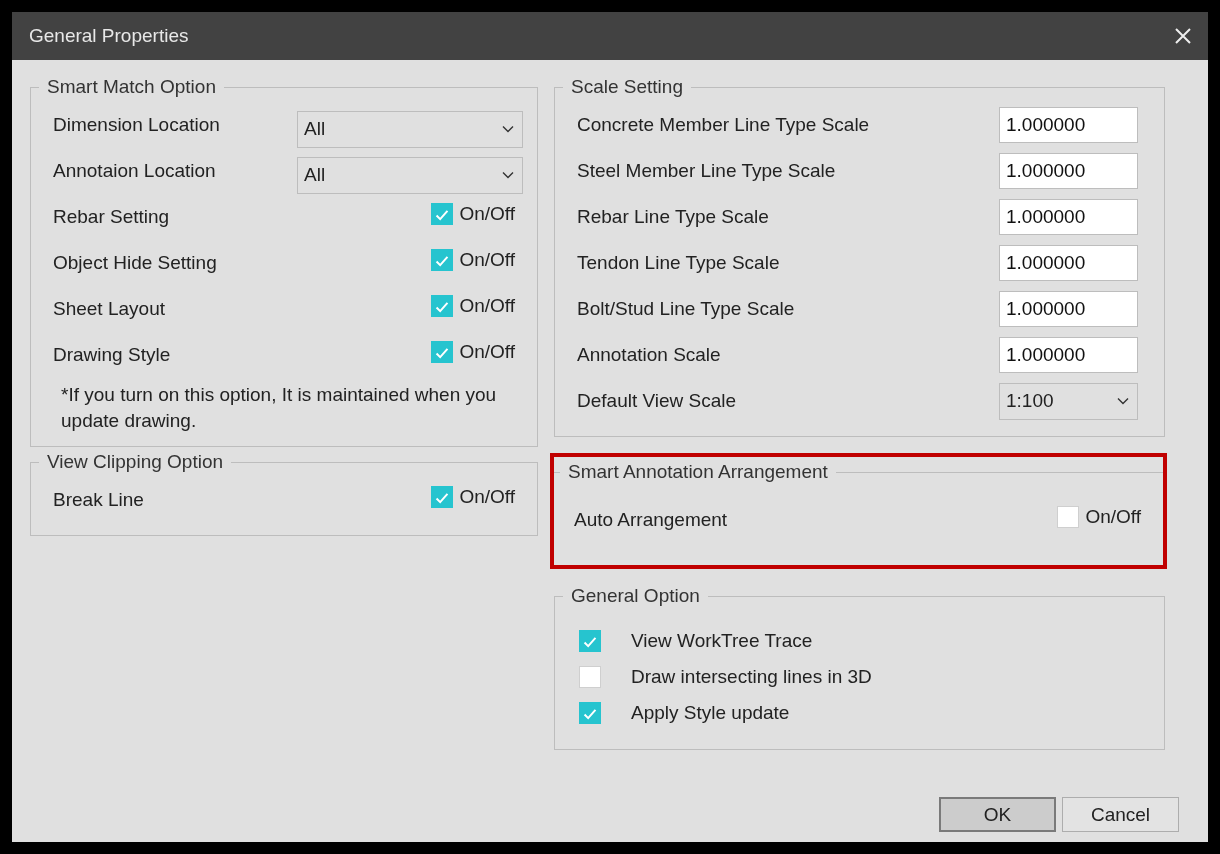 This screenshot has height=854, width=1220. Describe the element at coordinates (1068, 401) in the screenshot. I see `dropdown: 1:100` at that location.